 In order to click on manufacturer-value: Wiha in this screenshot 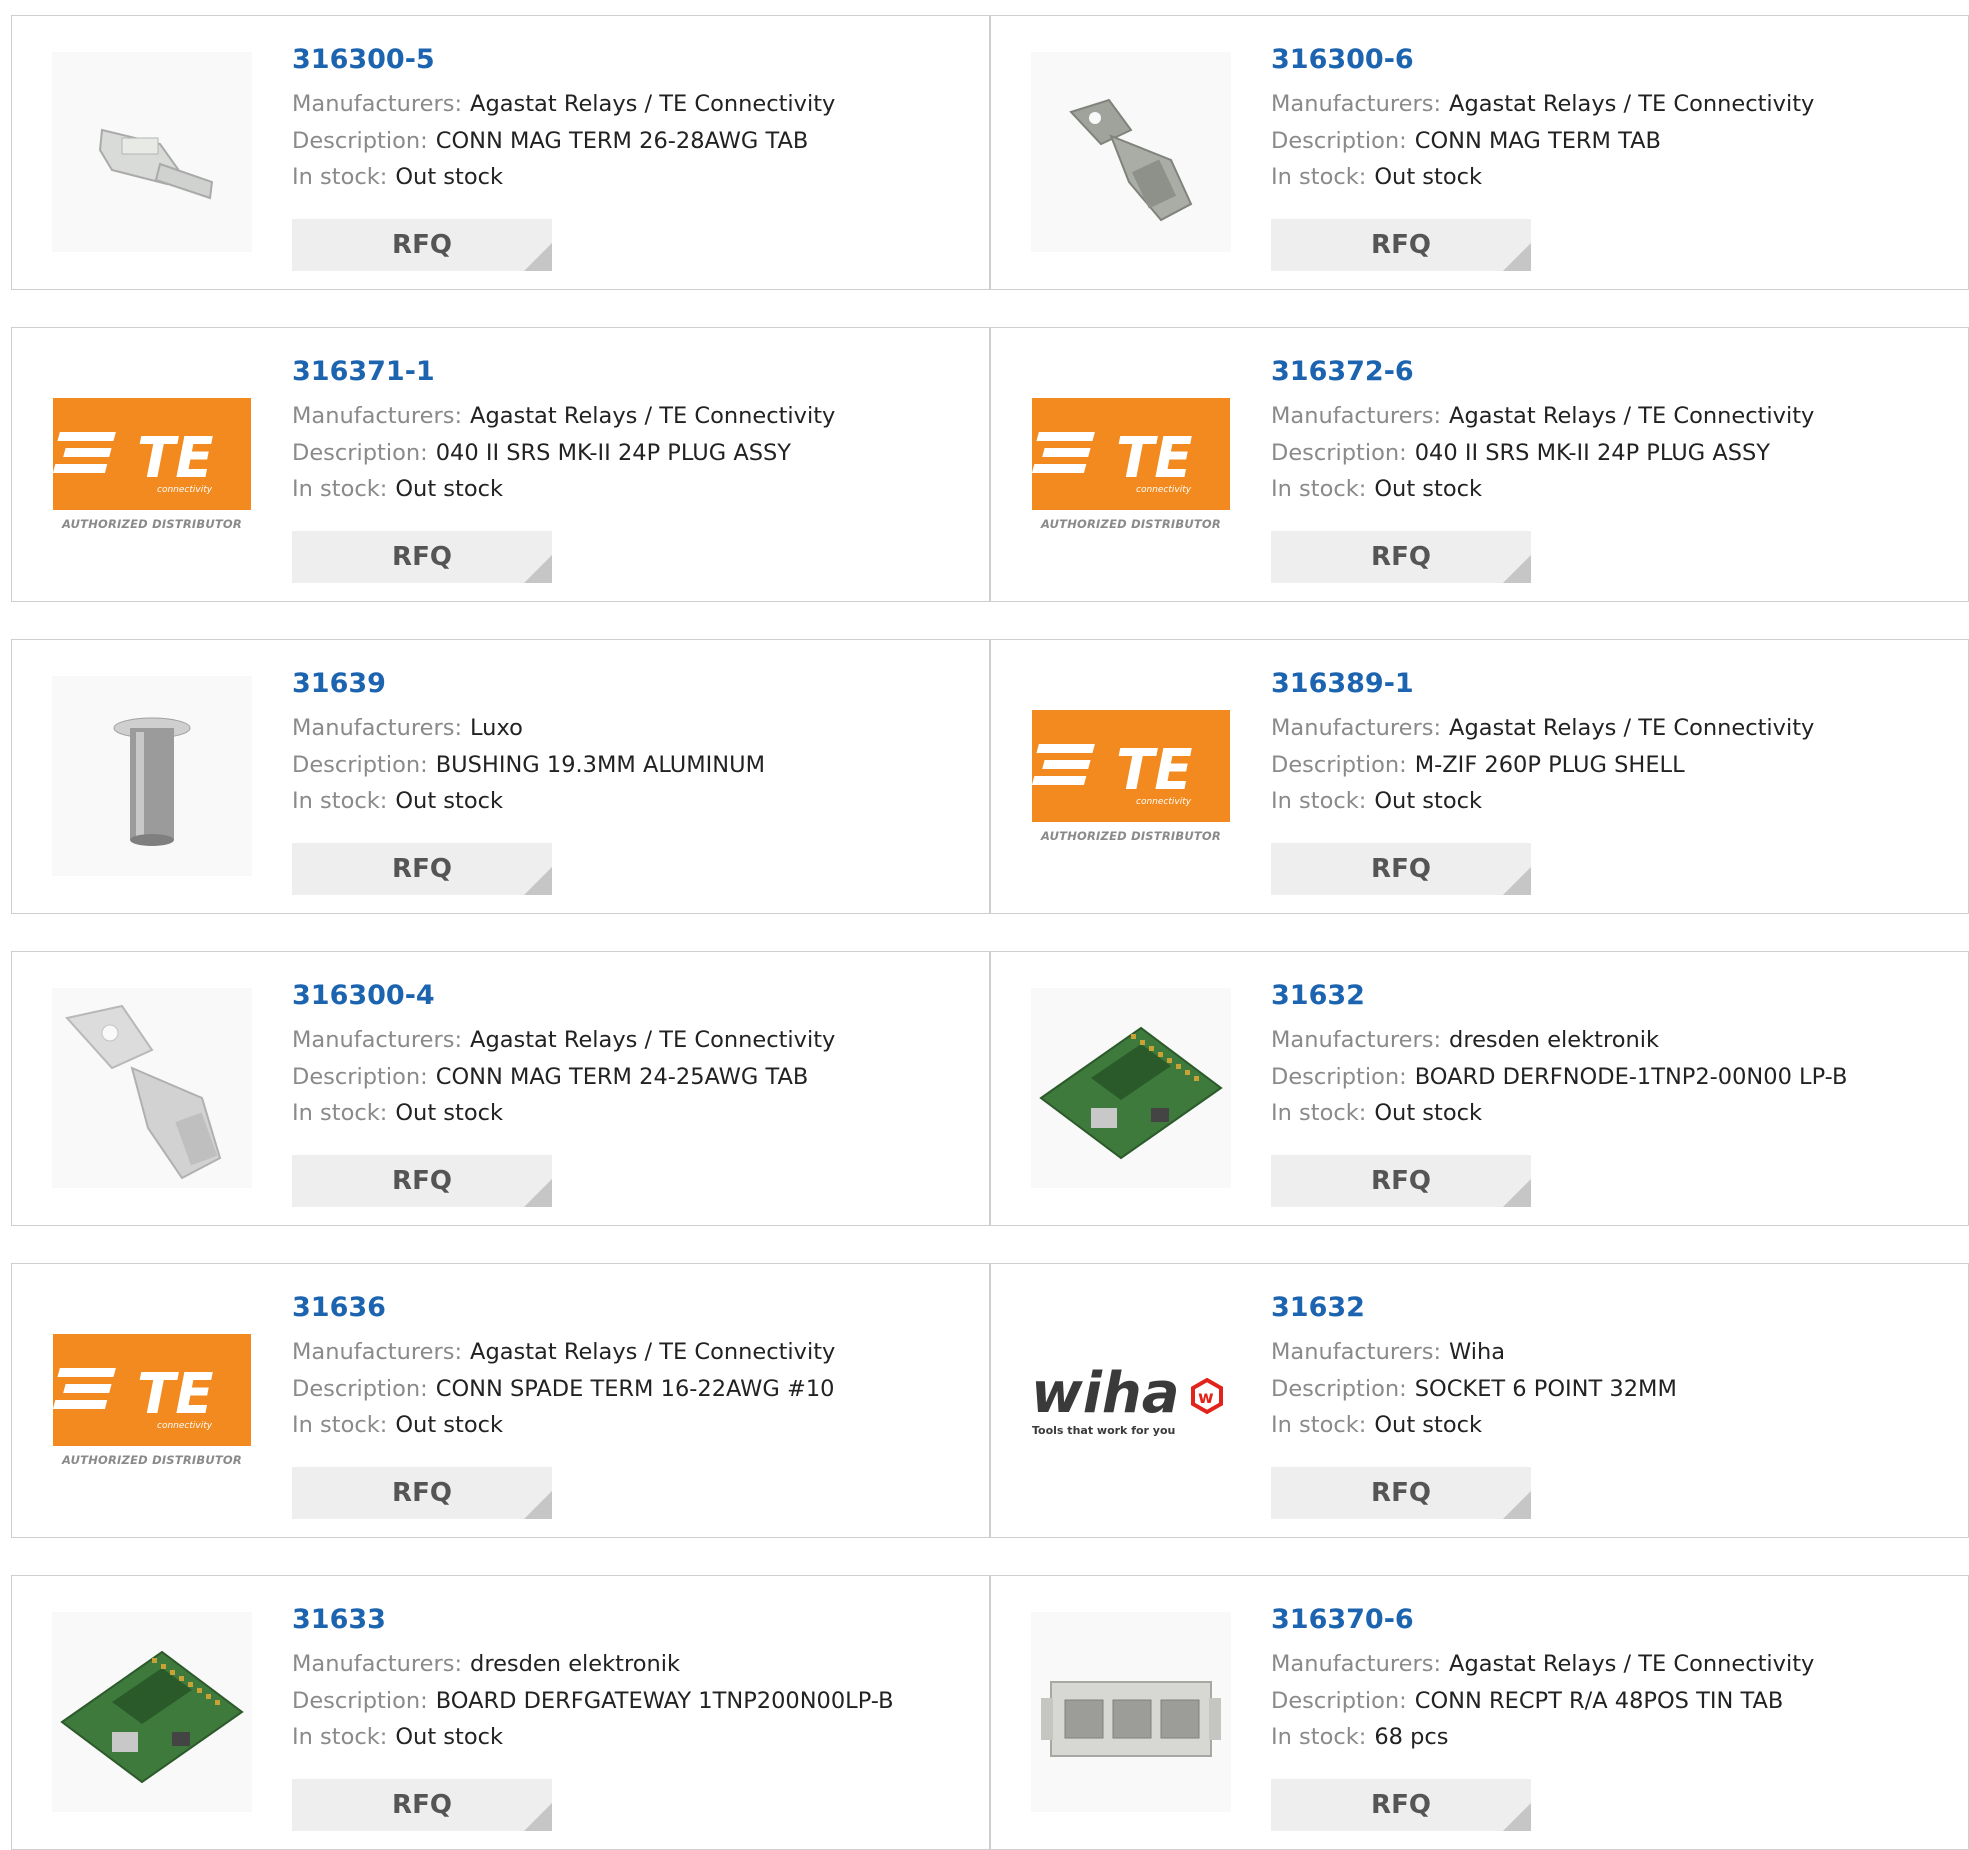, I will do `click(1477, 1352)`.